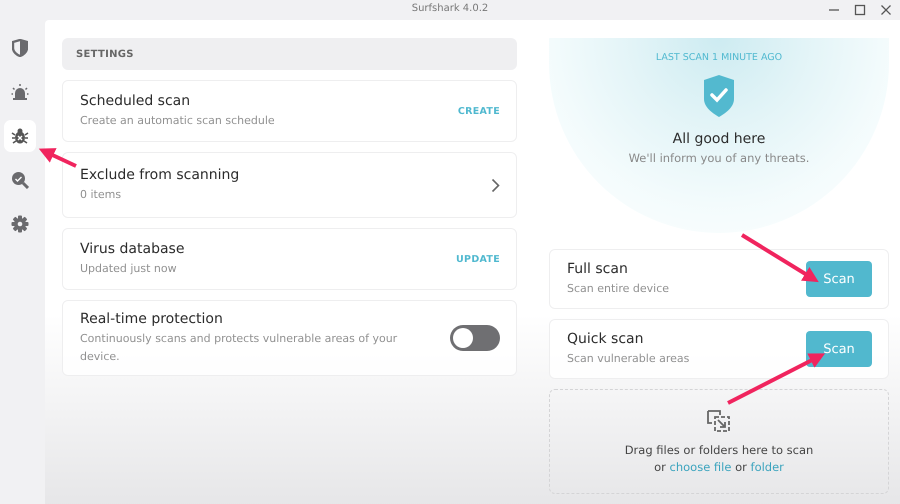 Image resolution: width=900 pixels, height=504 pixels. Describe the element at coordinates (19, 224) in the screenshot. I see `gear-icon` at that location.